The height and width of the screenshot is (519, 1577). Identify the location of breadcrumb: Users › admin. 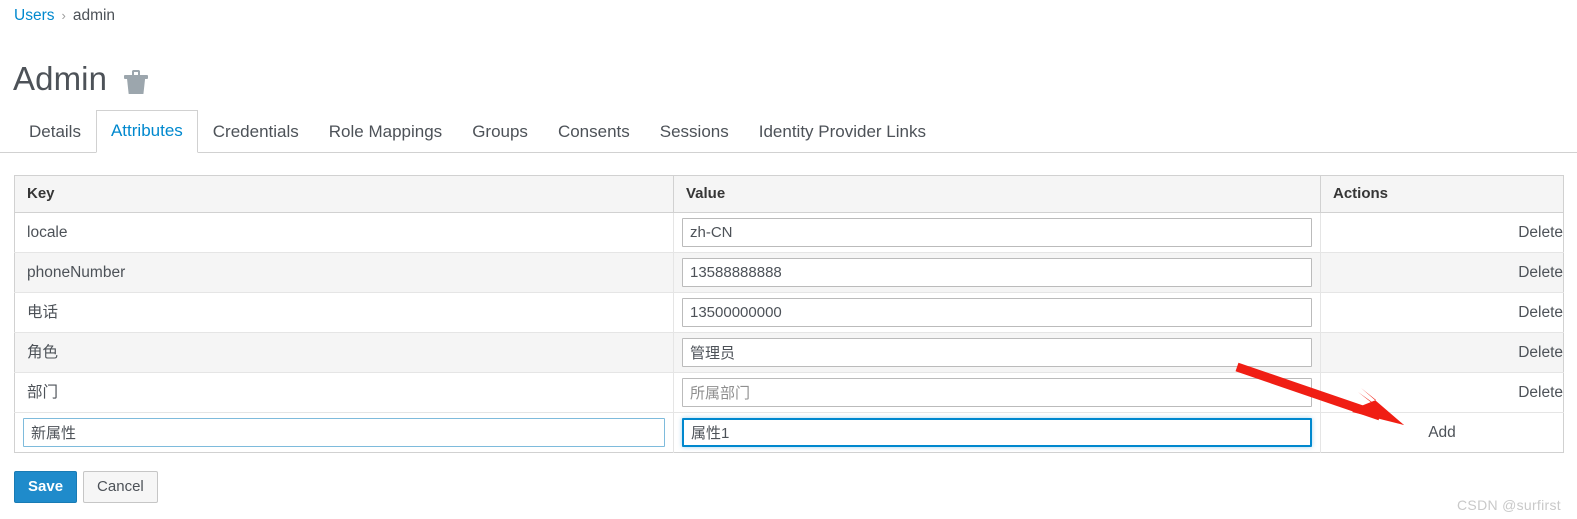
(64, 16).